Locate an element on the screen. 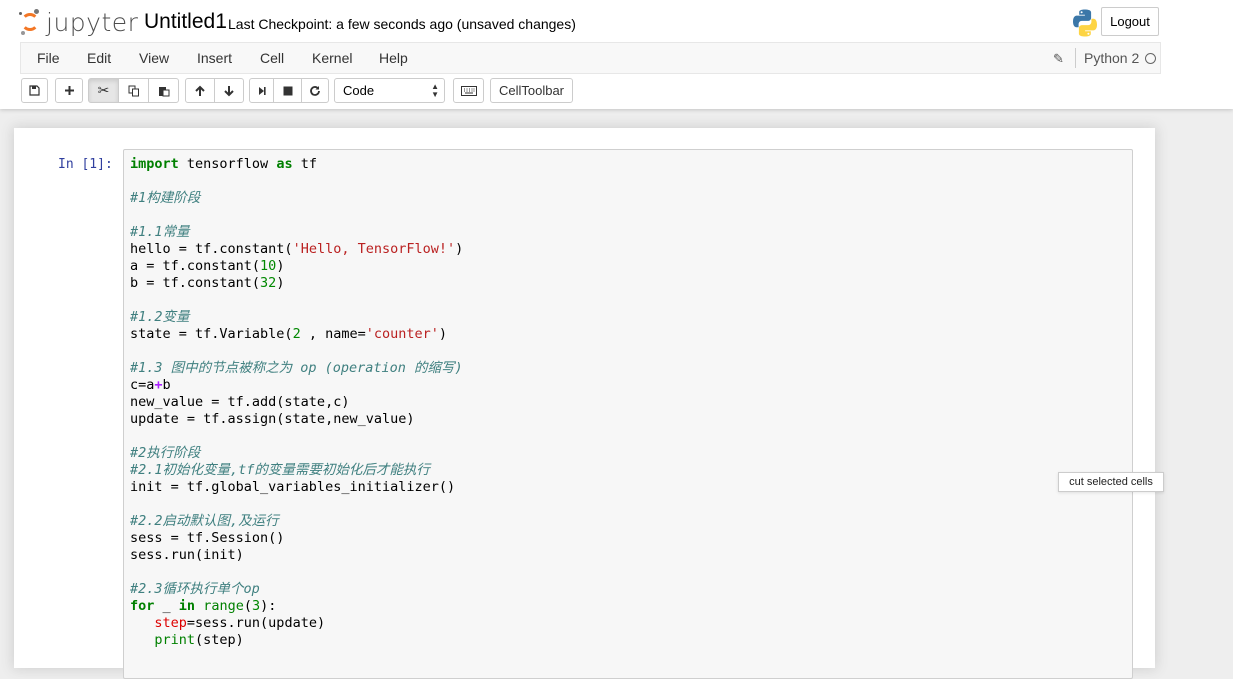 Image resolution: width=1233 pixels, height=679 pixels. interrupt-button is located at coordinates (287, 90).